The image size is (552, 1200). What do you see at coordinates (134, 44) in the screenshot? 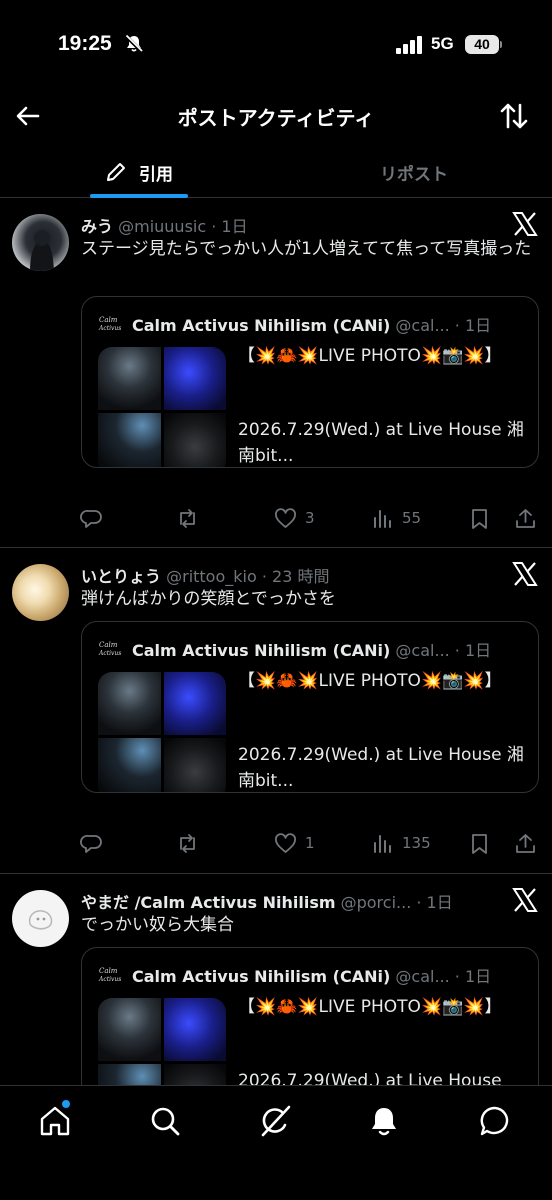
I see `bell-slash-icon` at bounding box center [134, 44].